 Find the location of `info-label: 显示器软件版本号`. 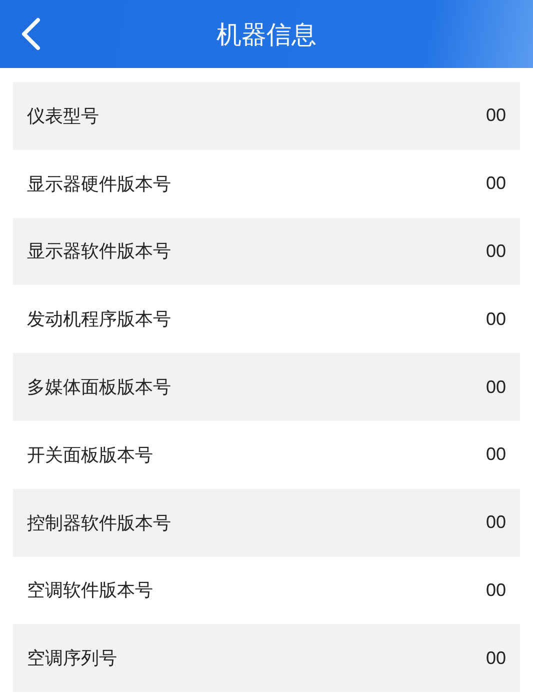

info-label: 显示器软件版本号 is located at coordinates (99, 252).